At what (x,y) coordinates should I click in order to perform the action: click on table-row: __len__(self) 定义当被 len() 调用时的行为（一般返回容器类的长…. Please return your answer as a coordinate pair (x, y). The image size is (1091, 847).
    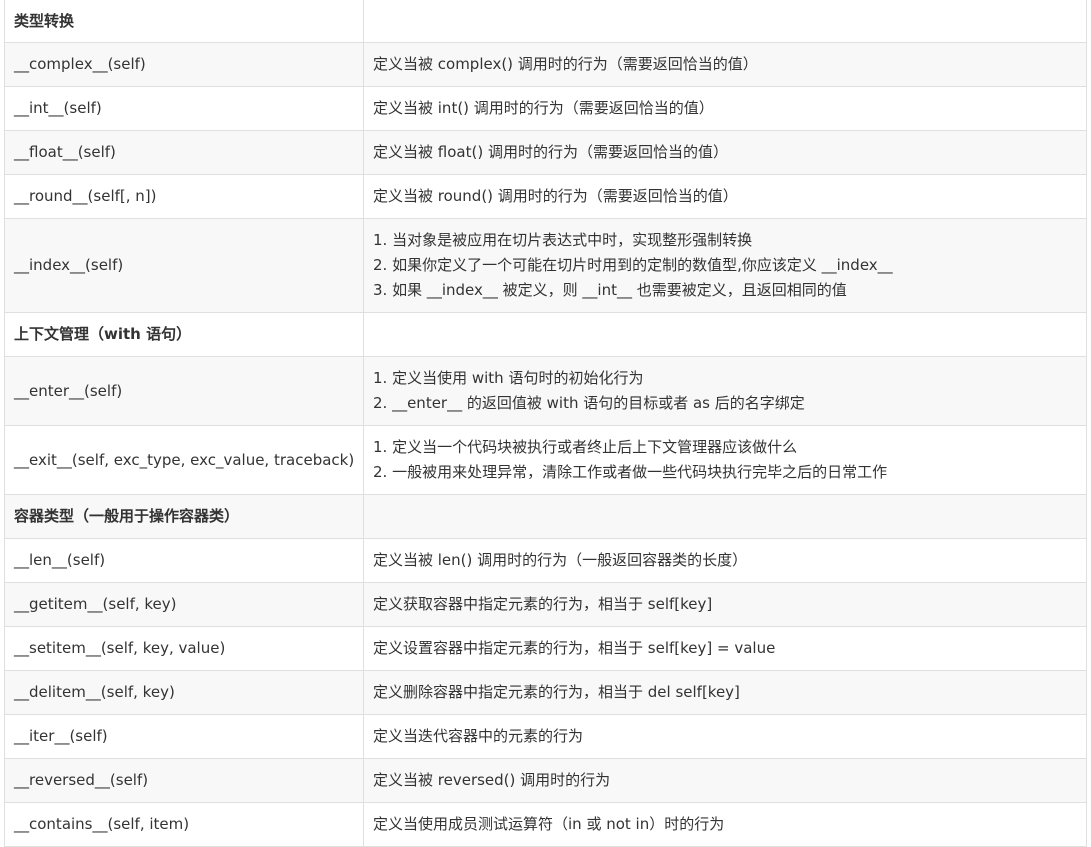
    Looking at the image, I should click on (545, 560).